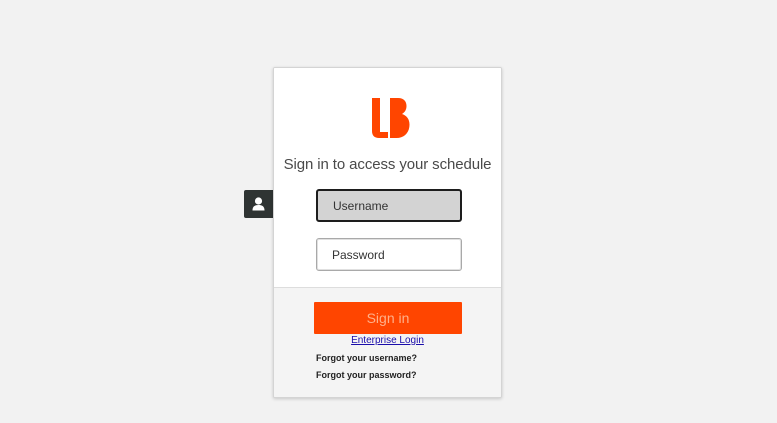 The width and height of the screenshot is (777, 423). I want to click on password-field, so click(389, 254).